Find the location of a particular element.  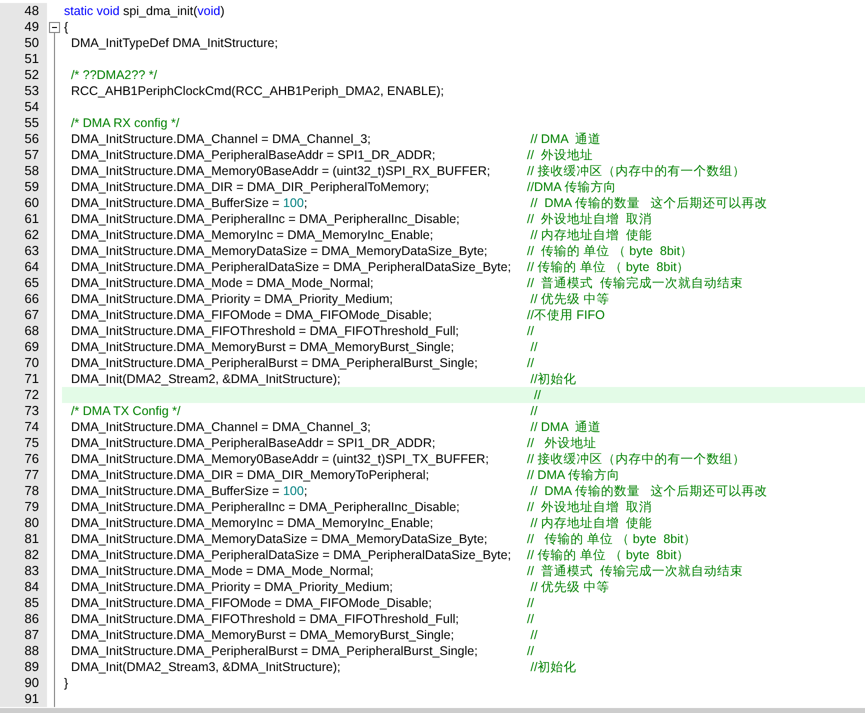

code-line: /* ??DMA2?? */ is located at coordinates (114, 75).